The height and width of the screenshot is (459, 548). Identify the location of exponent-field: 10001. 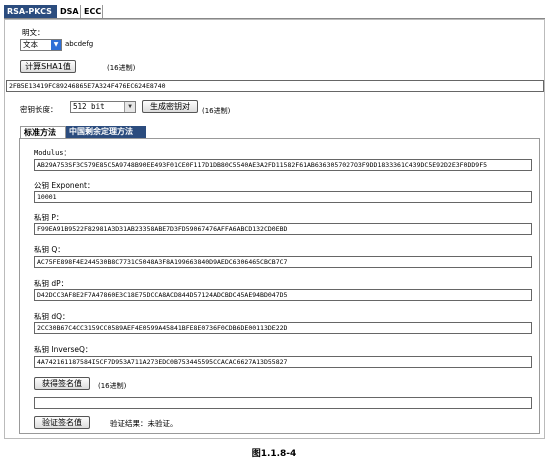
(283, 197).